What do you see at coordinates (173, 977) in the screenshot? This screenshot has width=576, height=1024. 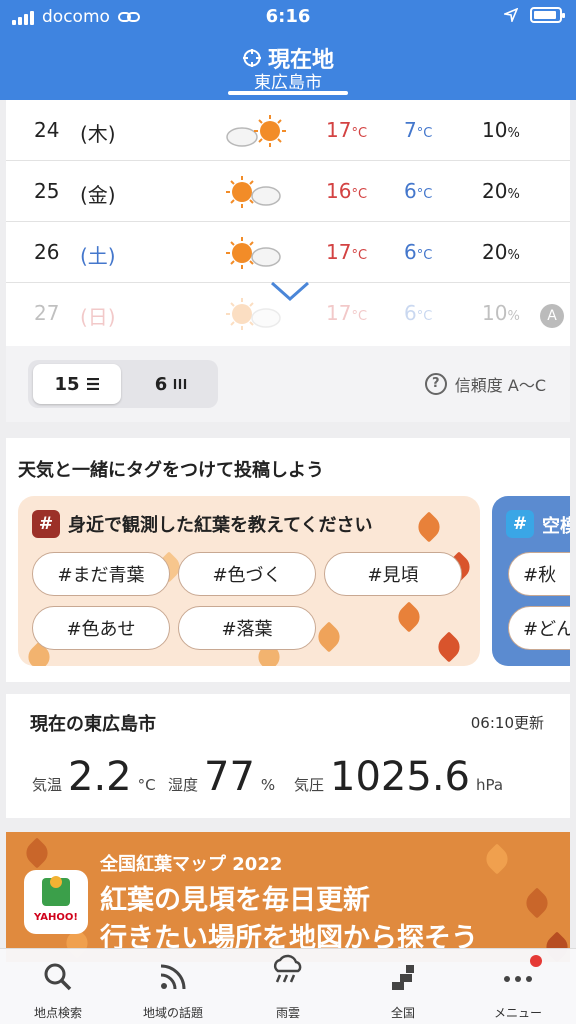 I see `rss-icon` at bounding box center [173, 977].